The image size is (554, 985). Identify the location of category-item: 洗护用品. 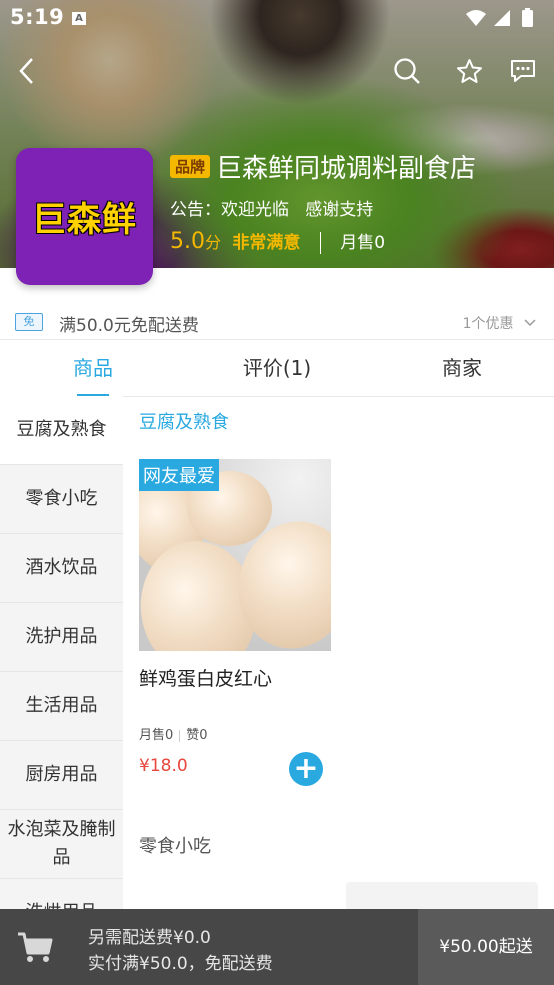
(61, 637).